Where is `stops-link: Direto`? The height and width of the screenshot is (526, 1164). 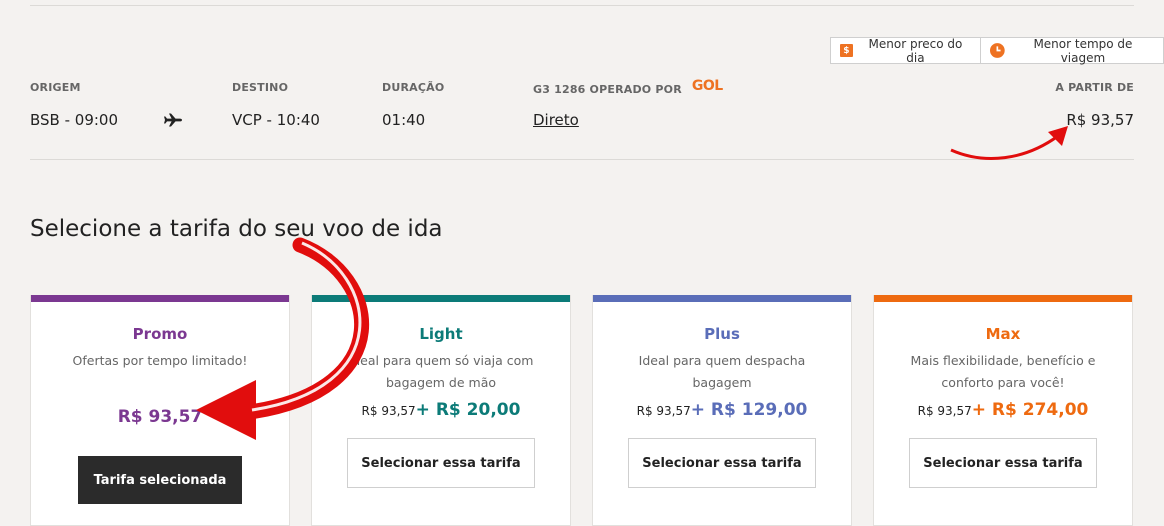
stops-link: Direto is located at coordinates (556, 120).